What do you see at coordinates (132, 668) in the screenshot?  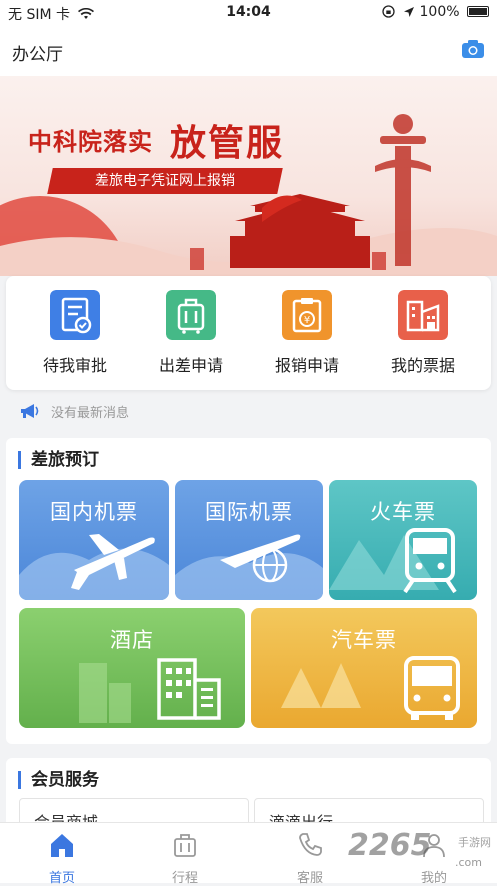 I see `tile-hotel: 酒店` at bounding box center [132, 668].